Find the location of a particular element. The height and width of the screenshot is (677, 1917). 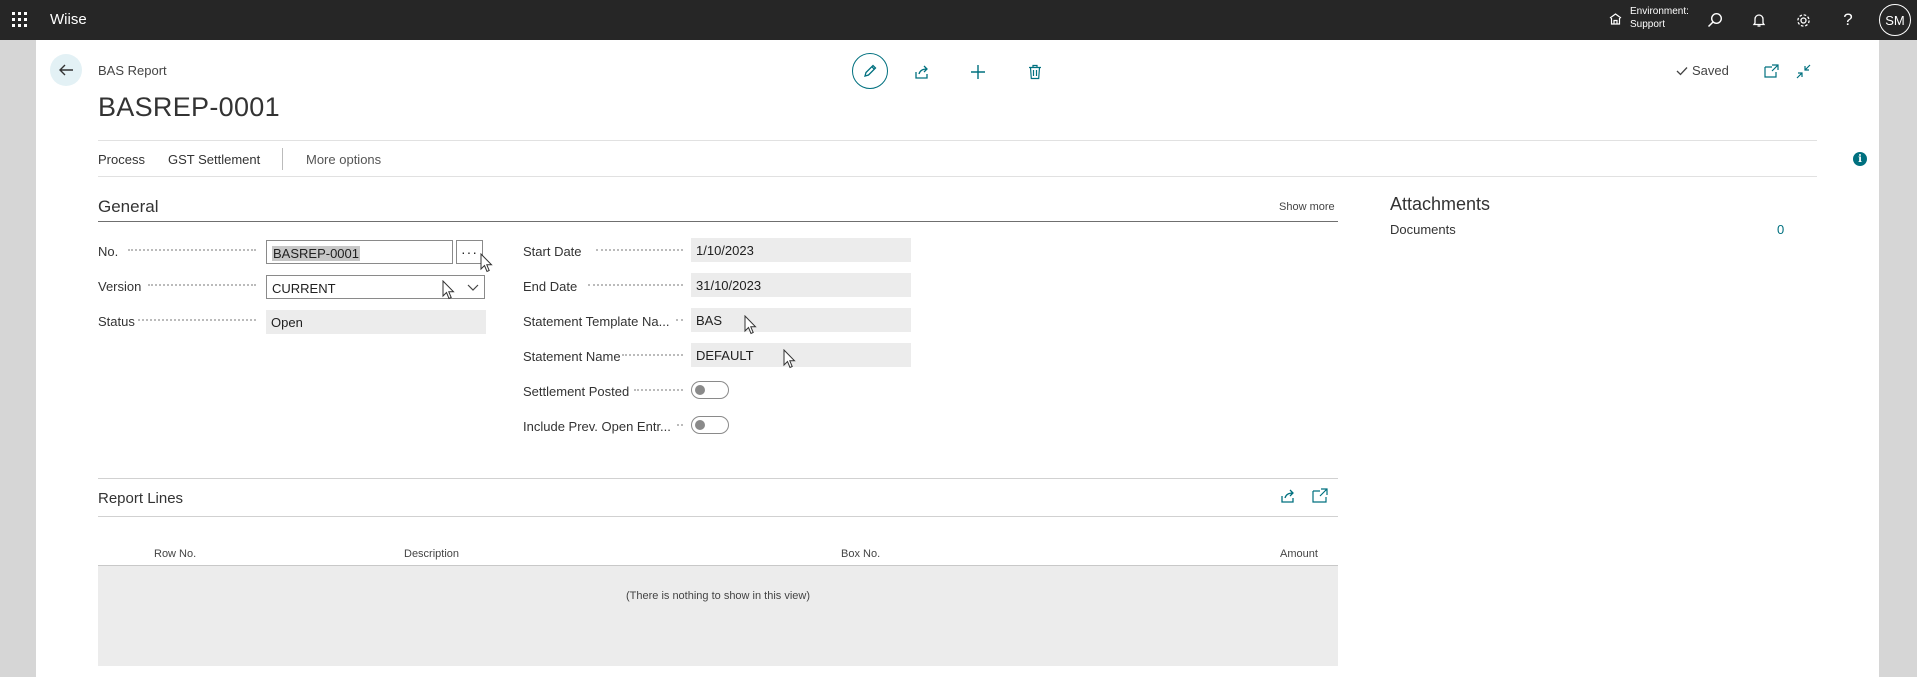

pencil-icon is located at coordinates (870, 70).